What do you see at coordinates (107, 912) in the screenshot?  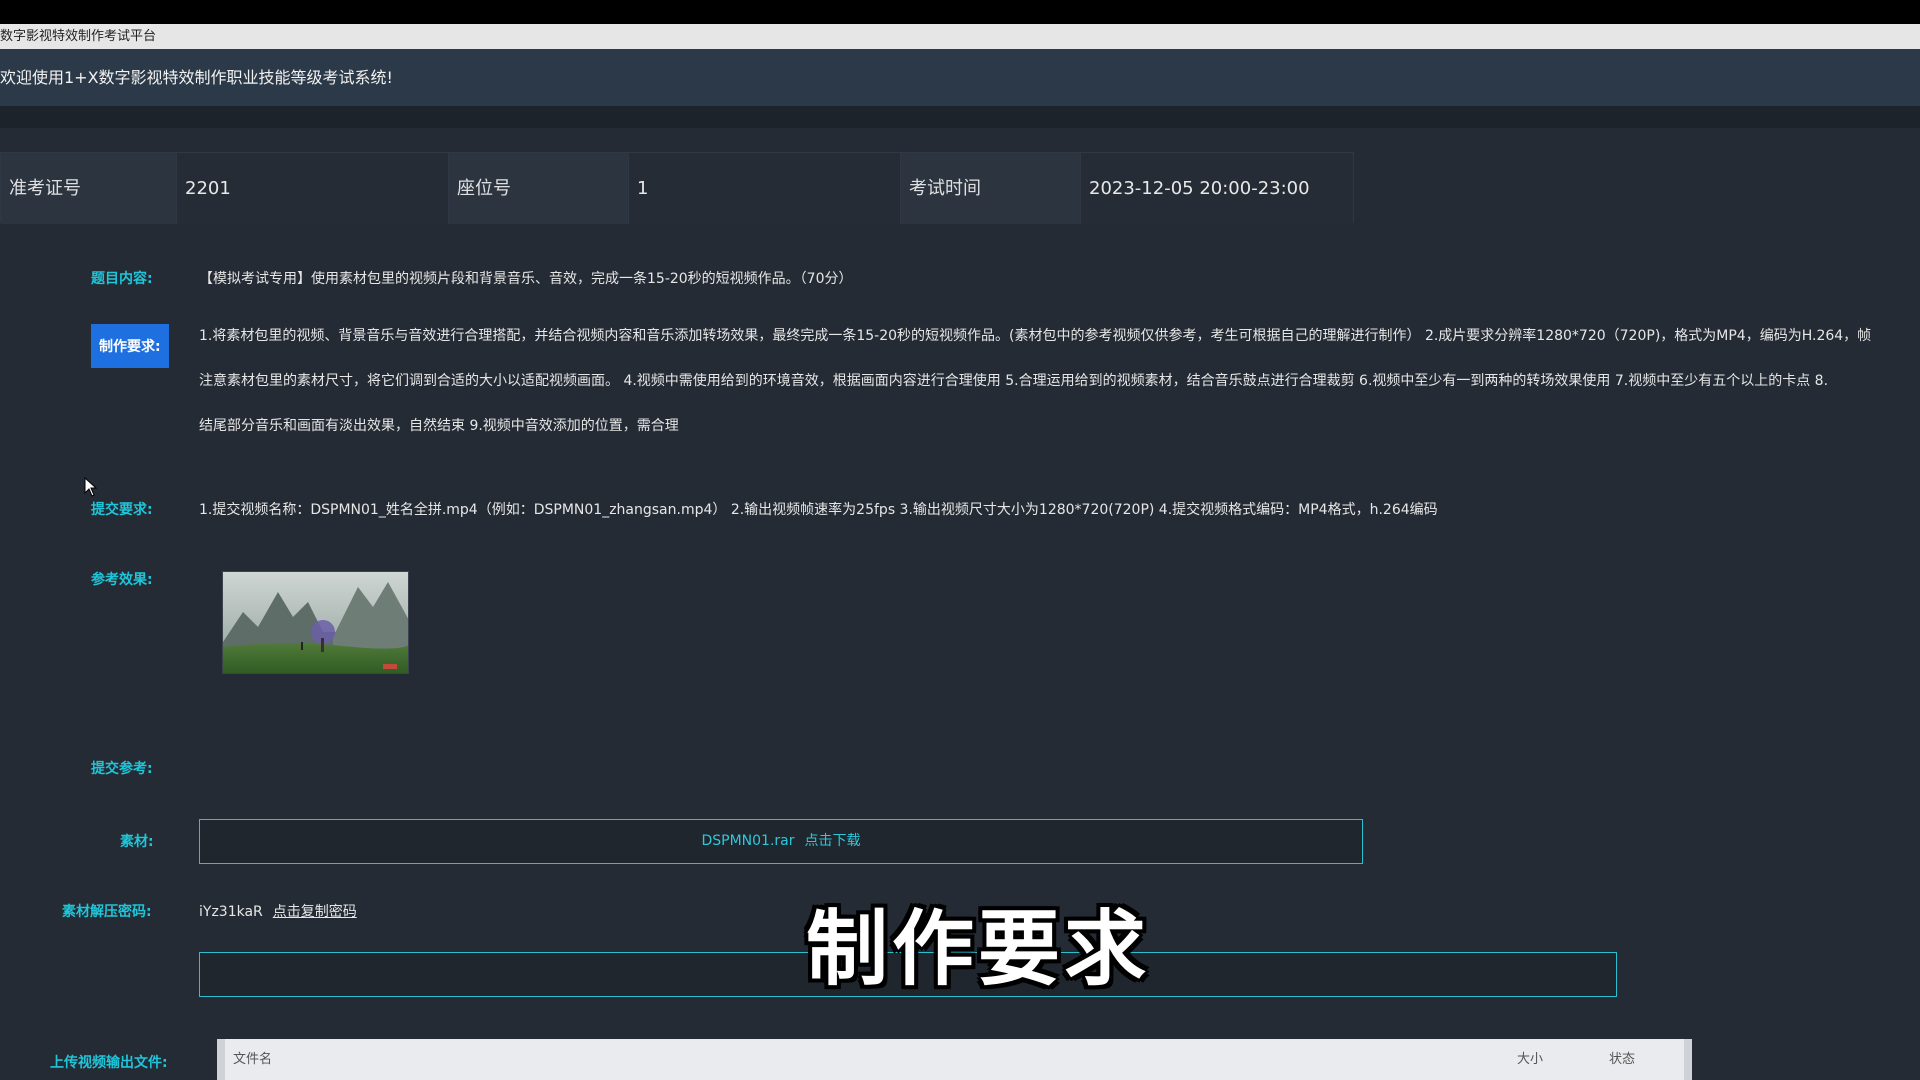 I see `password-label: 素材解压密码:` at bounding box center [107, 912].